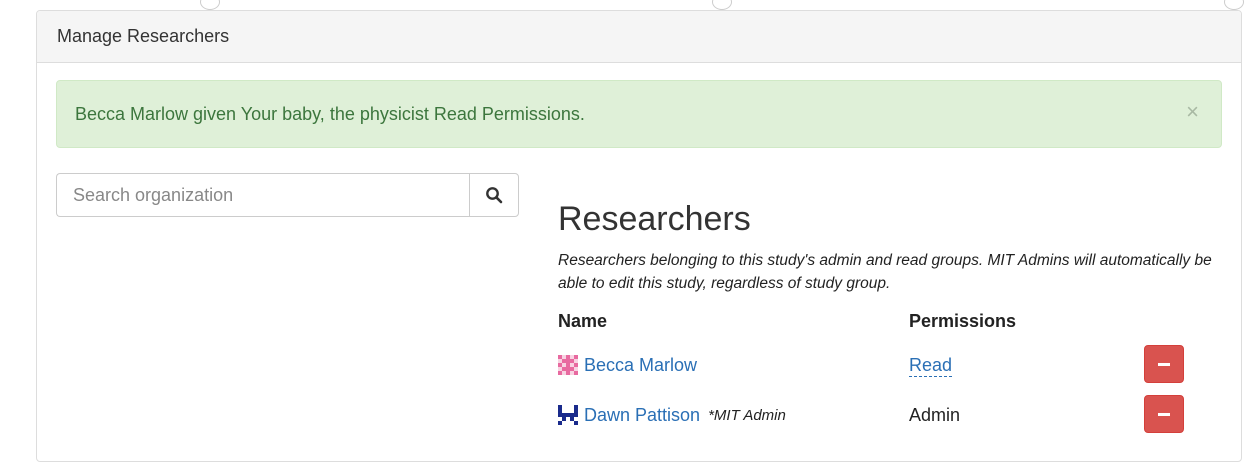 This screenshot has width=1248, height=462. I want to click on permission-editable-link: Read, so click(931, 365).